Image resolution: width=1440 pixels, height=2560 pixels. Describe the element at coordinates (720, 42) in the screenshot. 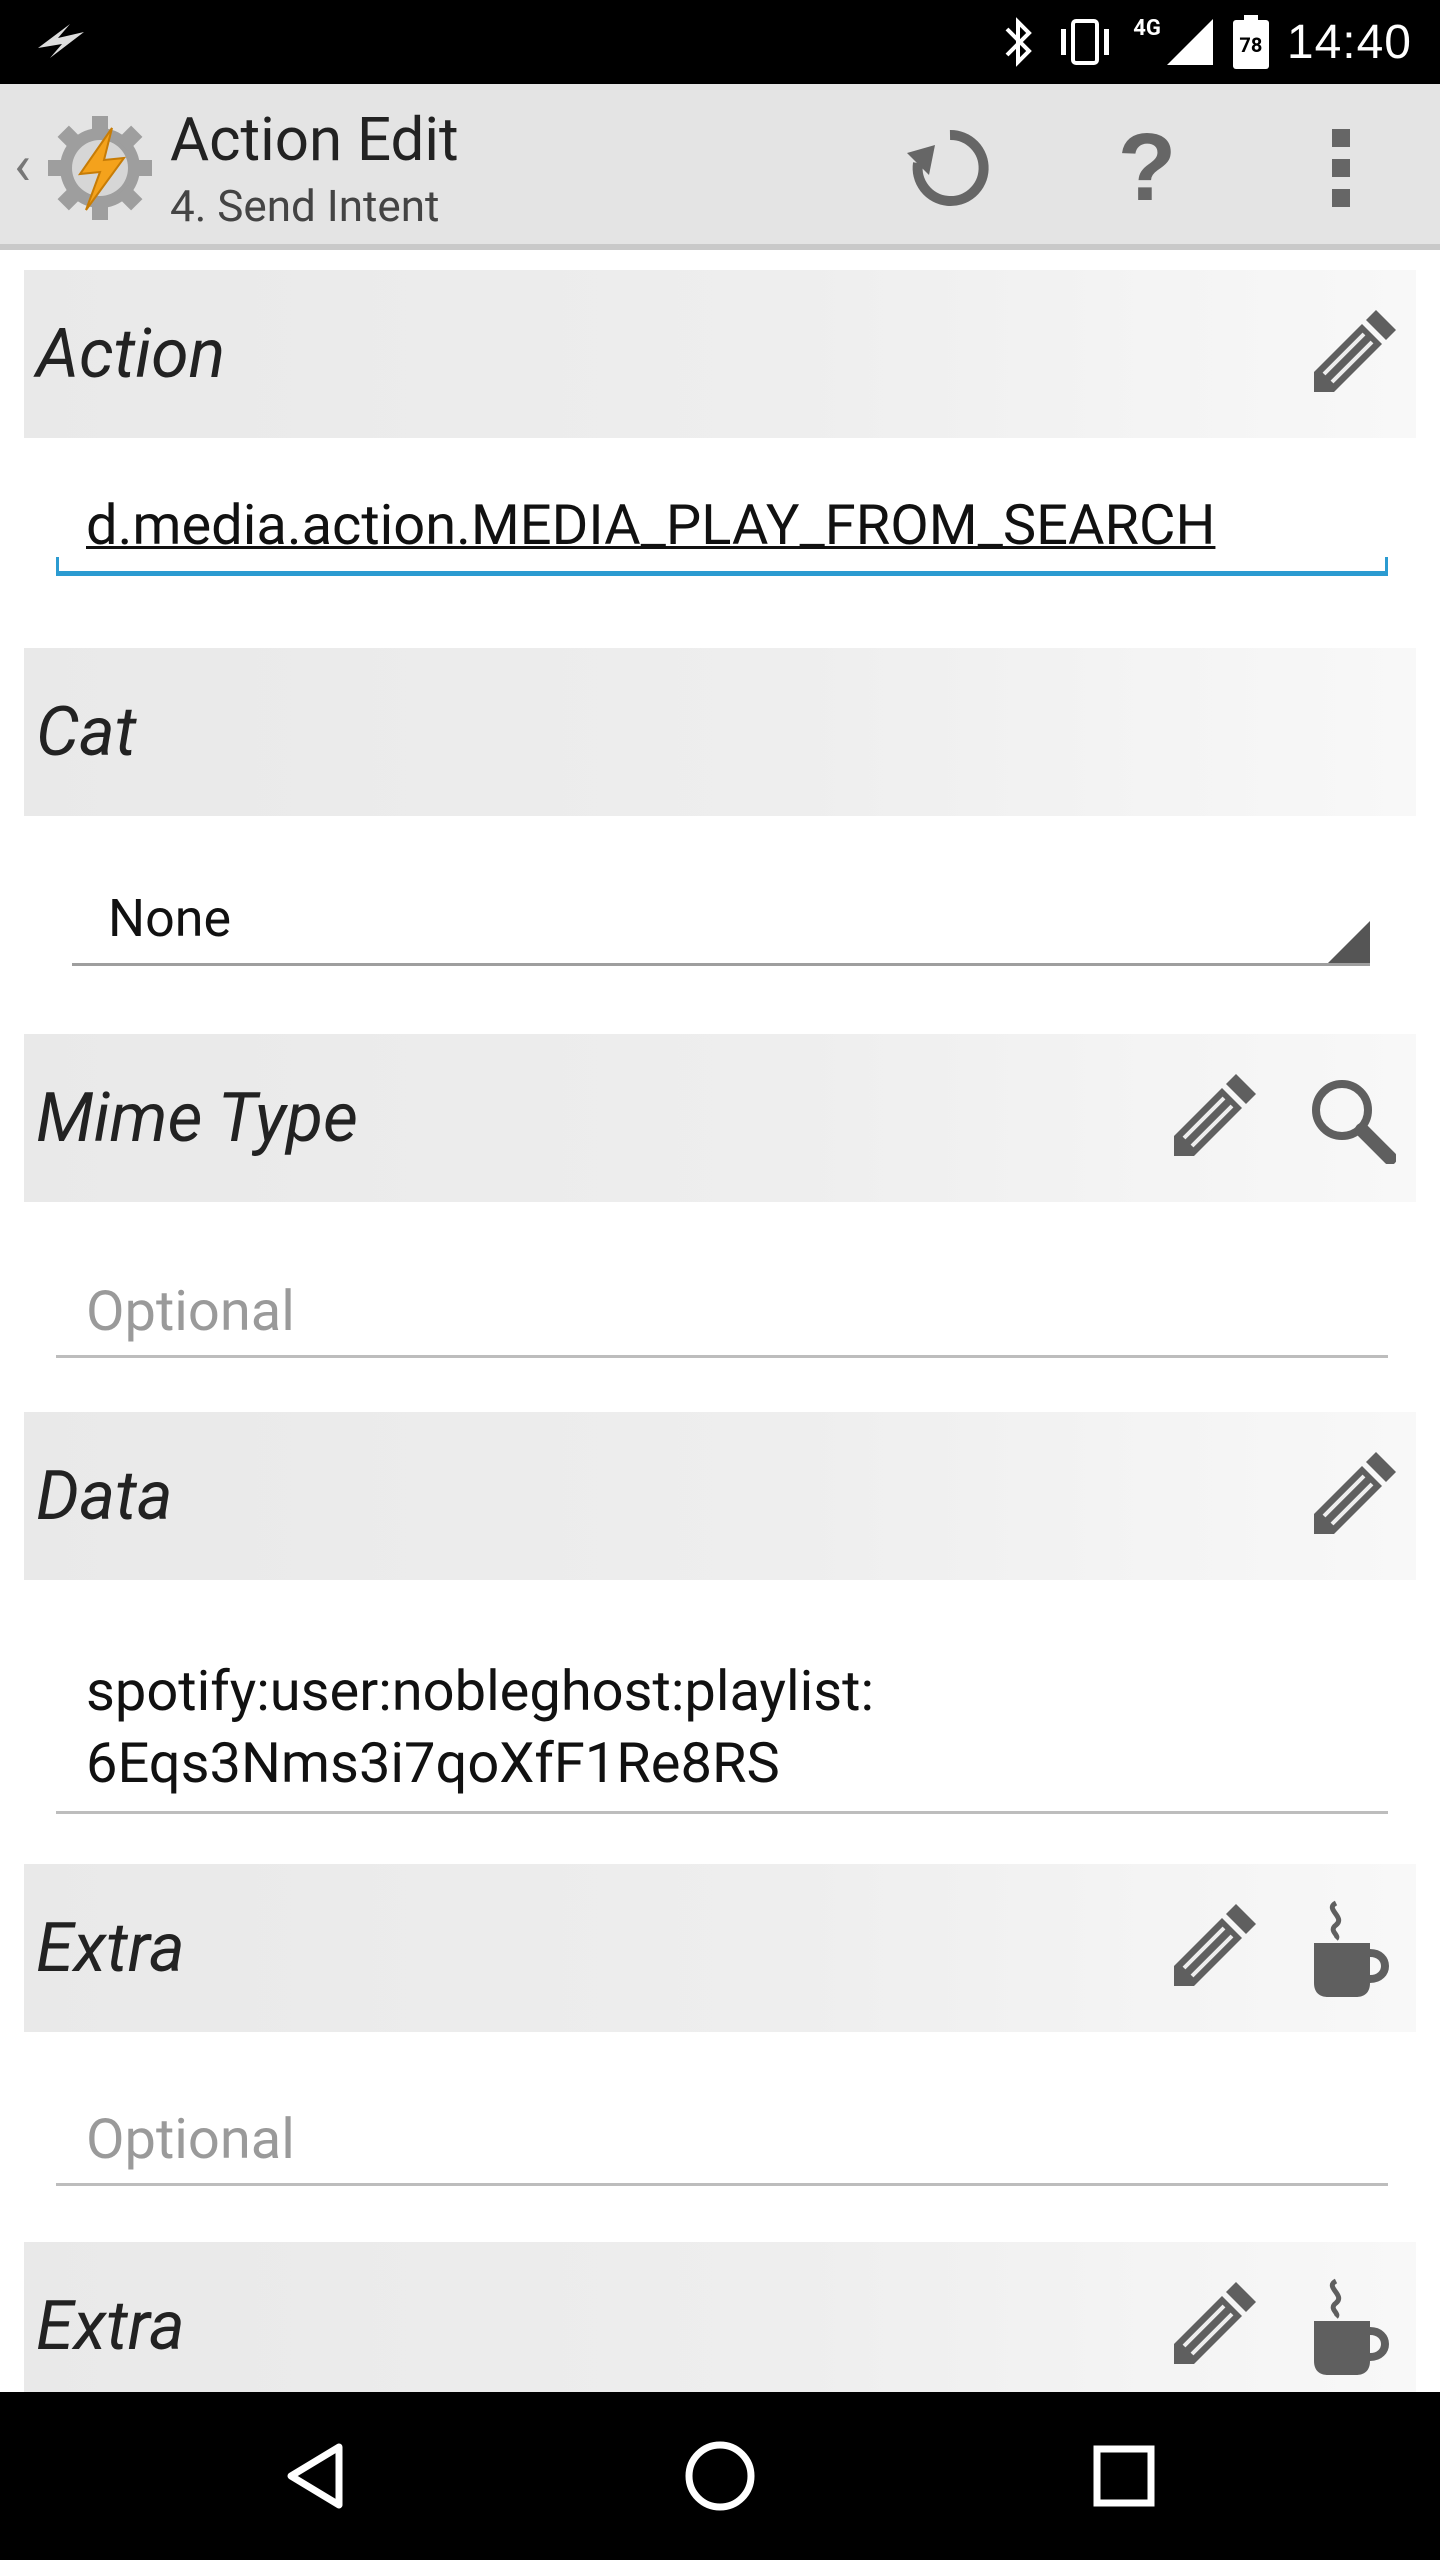

I see `status-bar: 4G 78 14:40` at that location.